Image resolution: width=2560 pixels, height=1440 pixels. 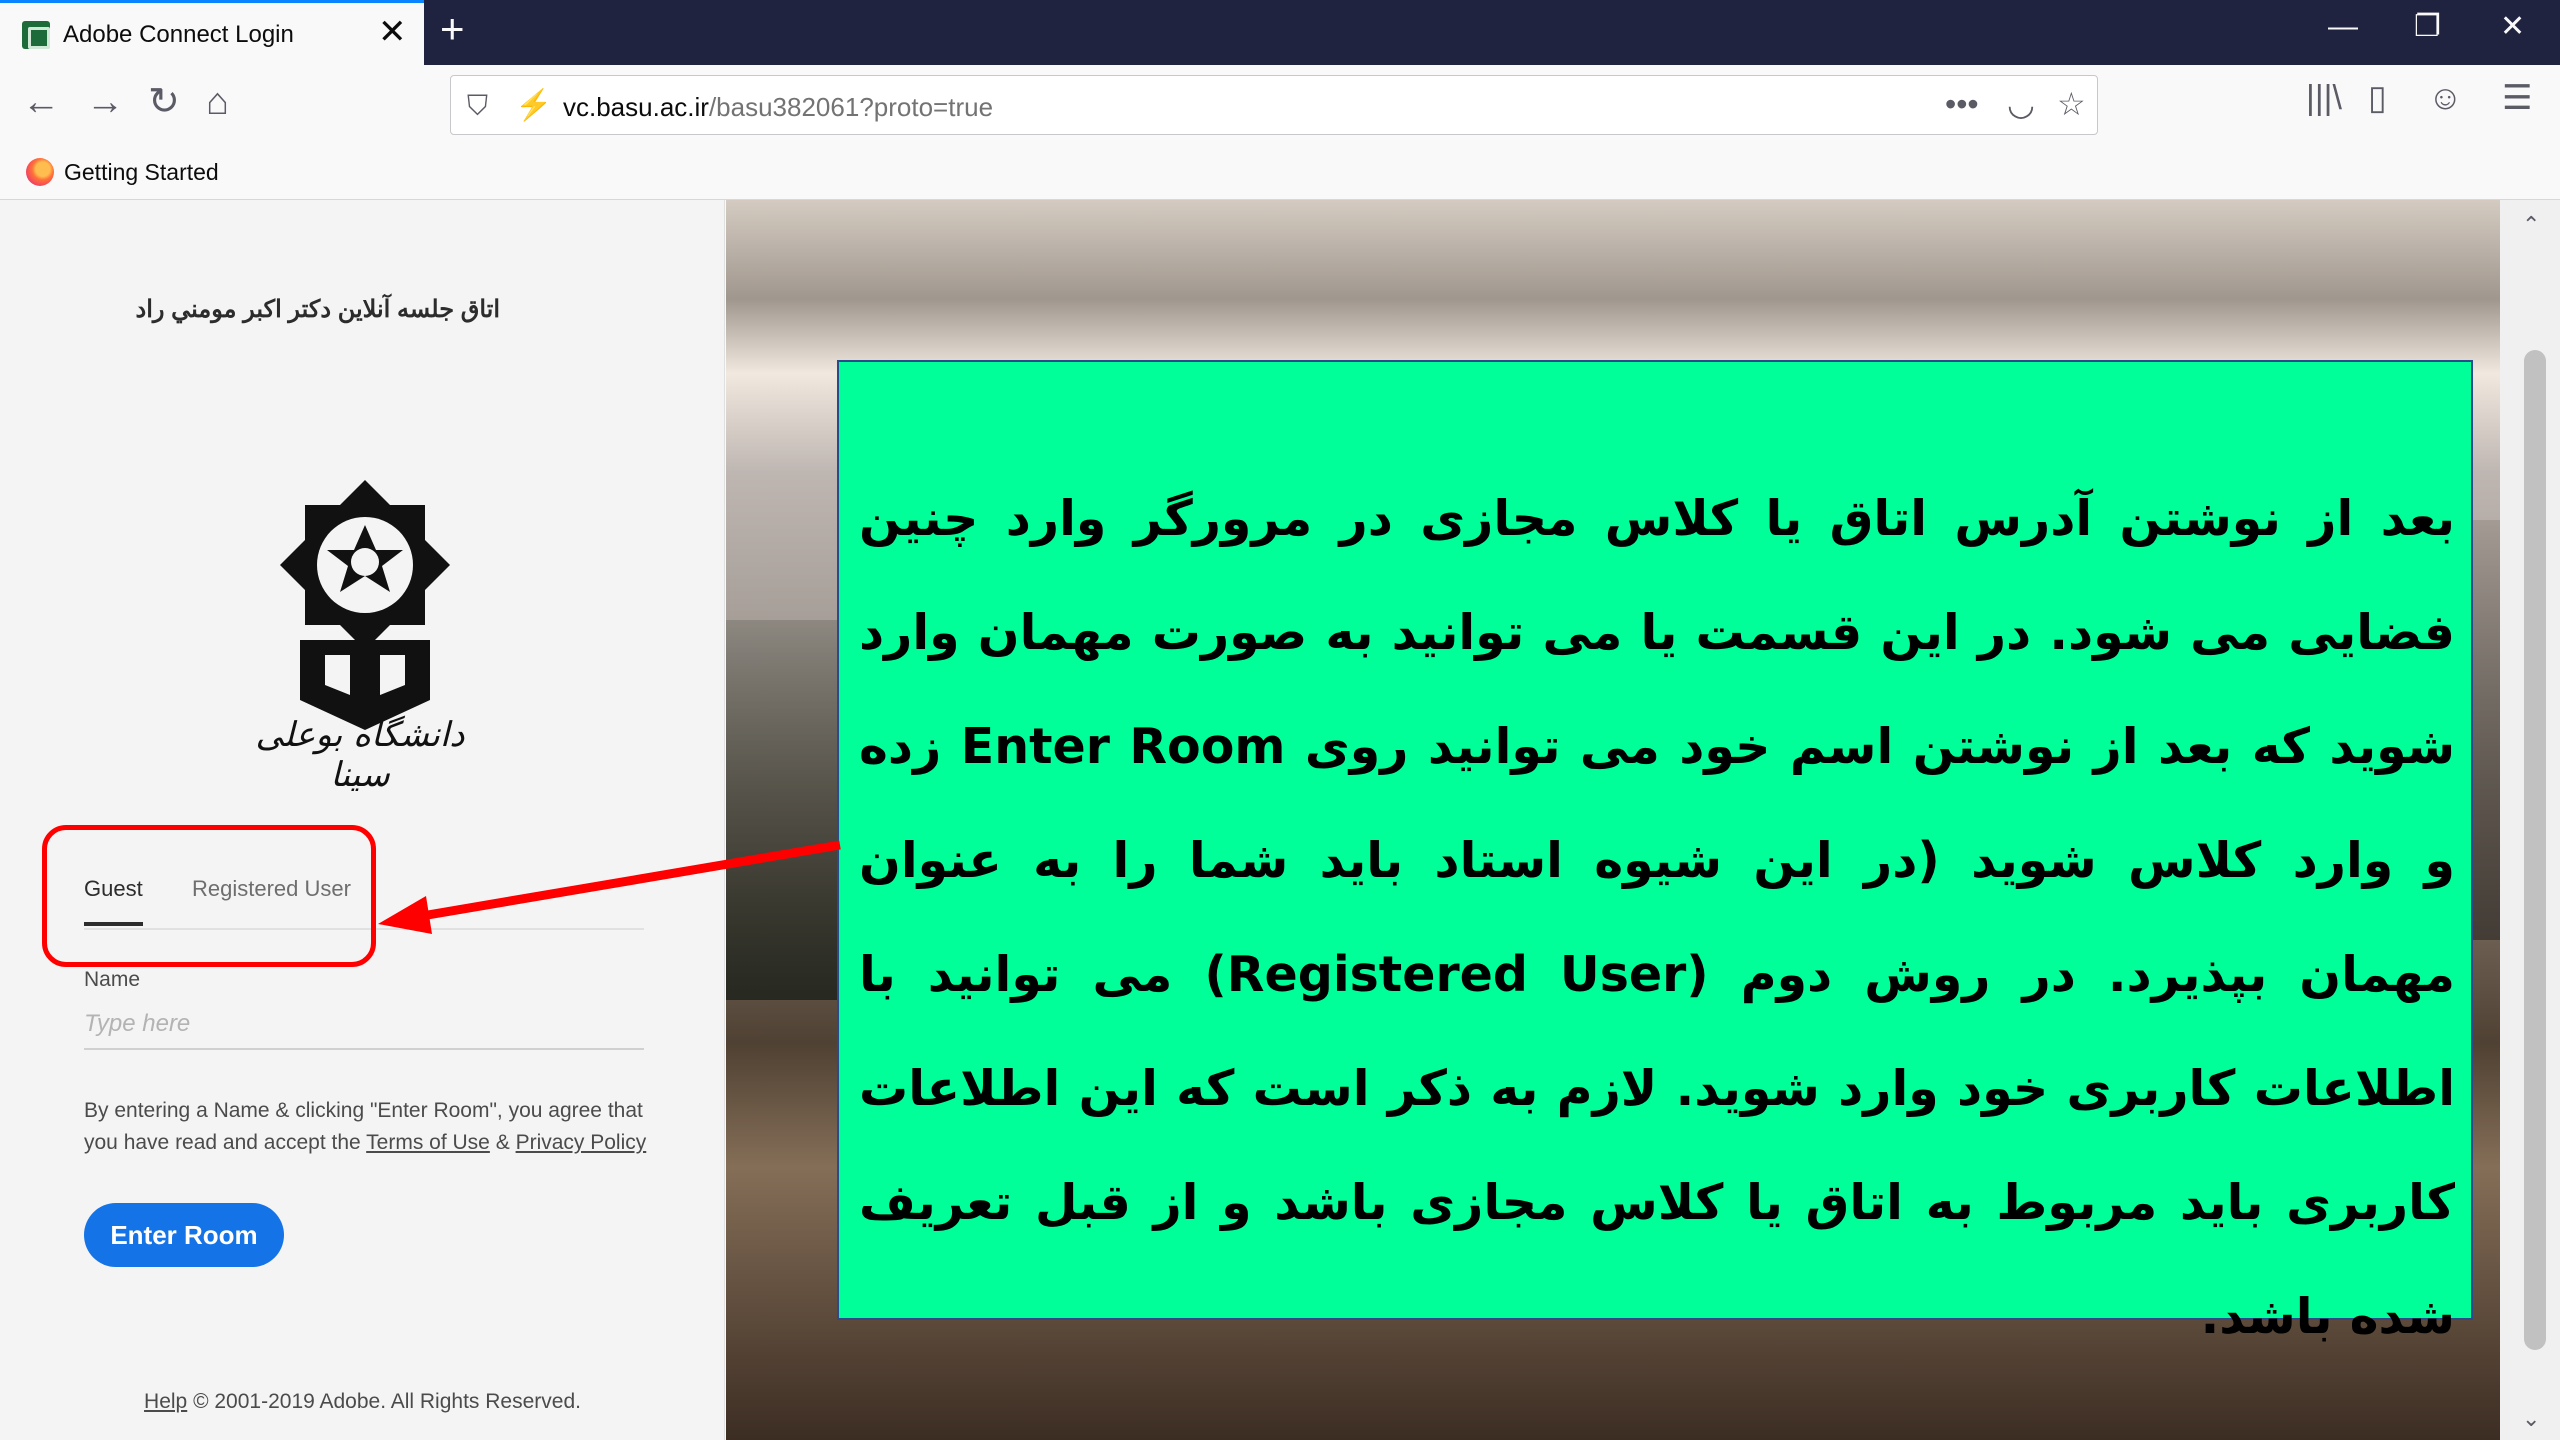 What do you see at coordinates (2324, 98) in the screenshot?
I see `library-icon: |||\` at bounding box center [2324, 98].